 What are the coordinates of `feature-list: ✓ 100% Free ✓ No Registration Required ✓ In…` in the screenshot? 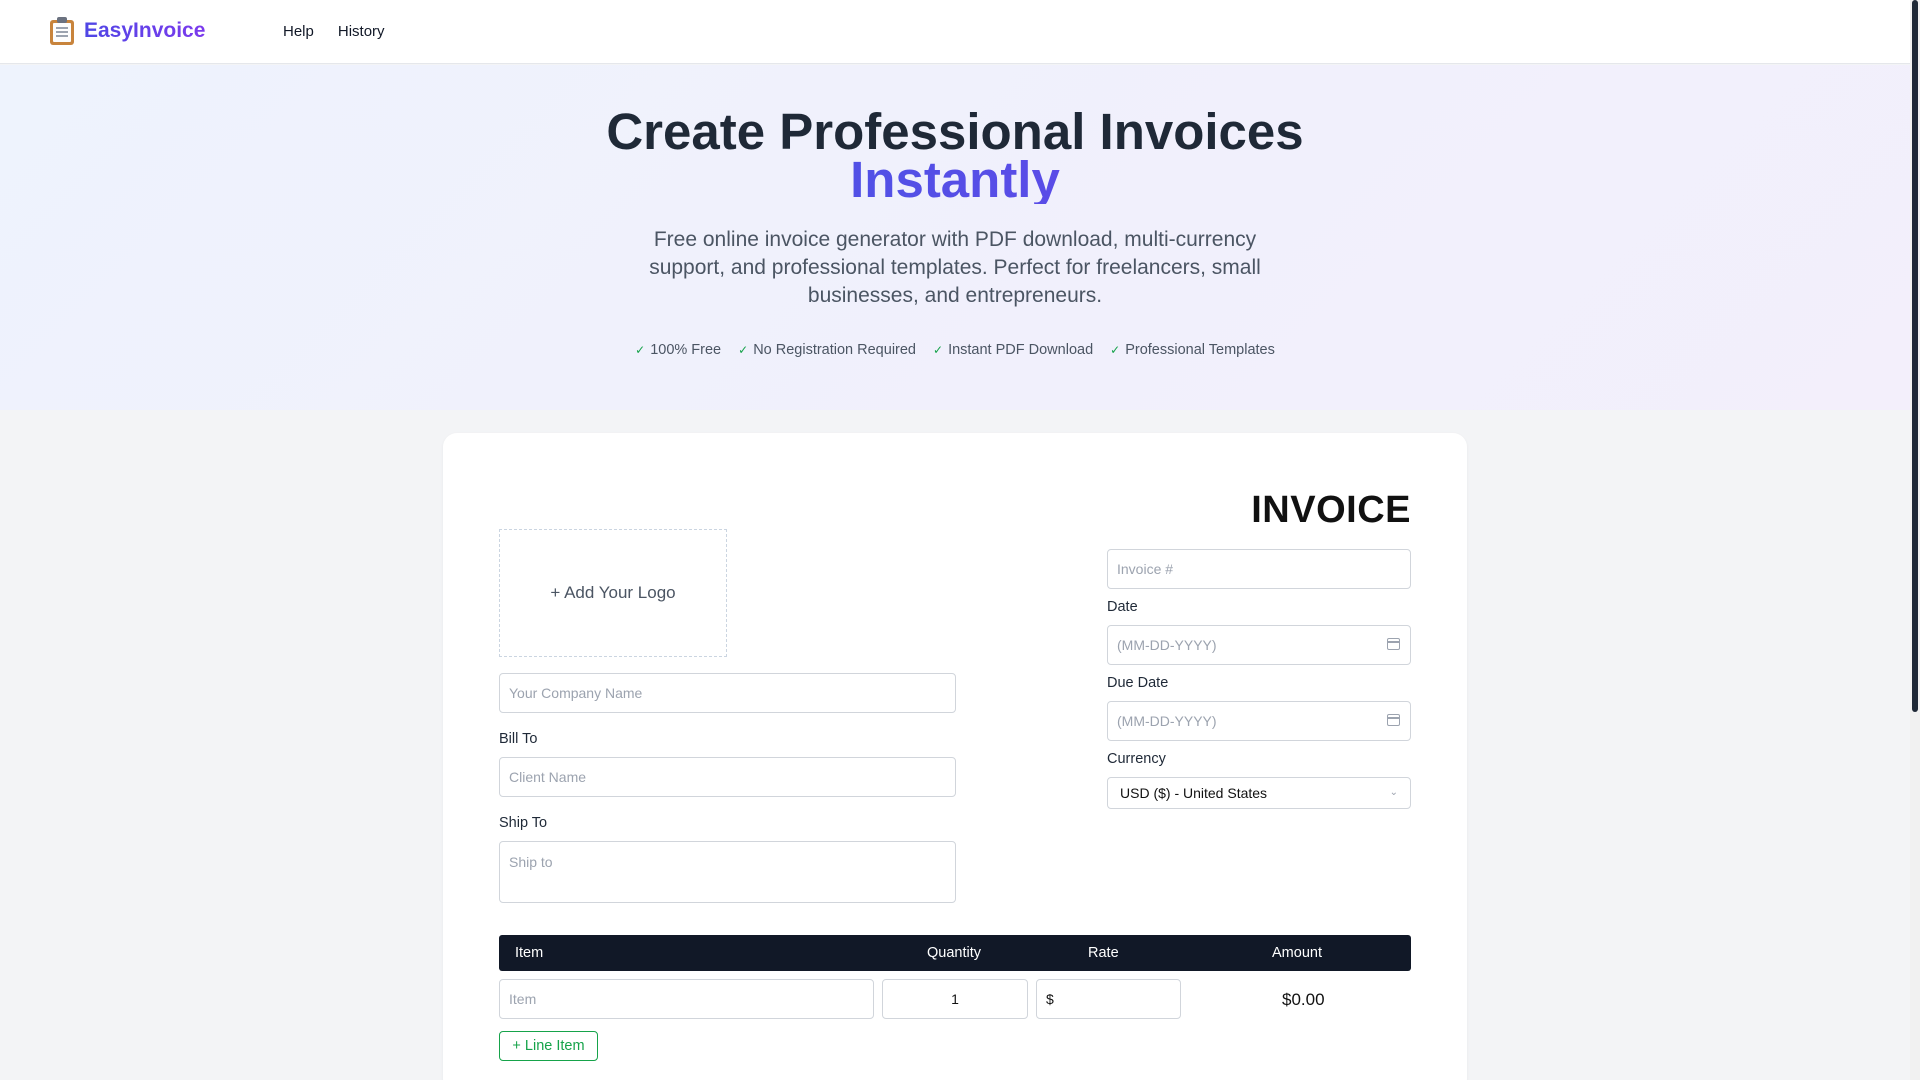 It's located at (955, 350).